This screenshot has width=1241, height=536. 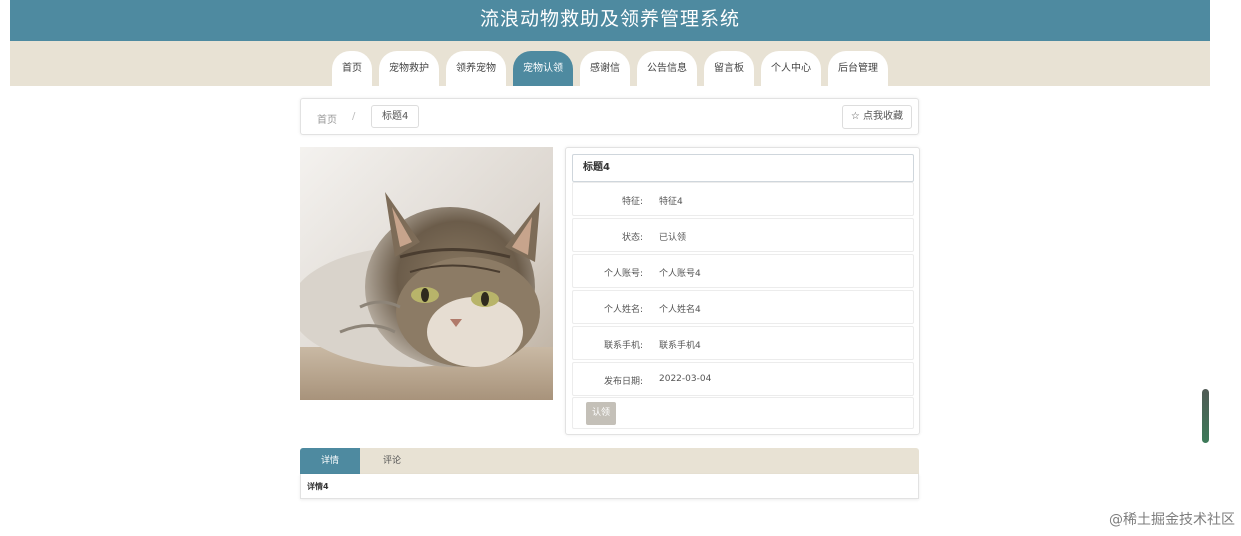 What do you see at coordinates (632, 238) in the screenshot?
I see `info-label: 状态:` at bounding box center [632, 238].